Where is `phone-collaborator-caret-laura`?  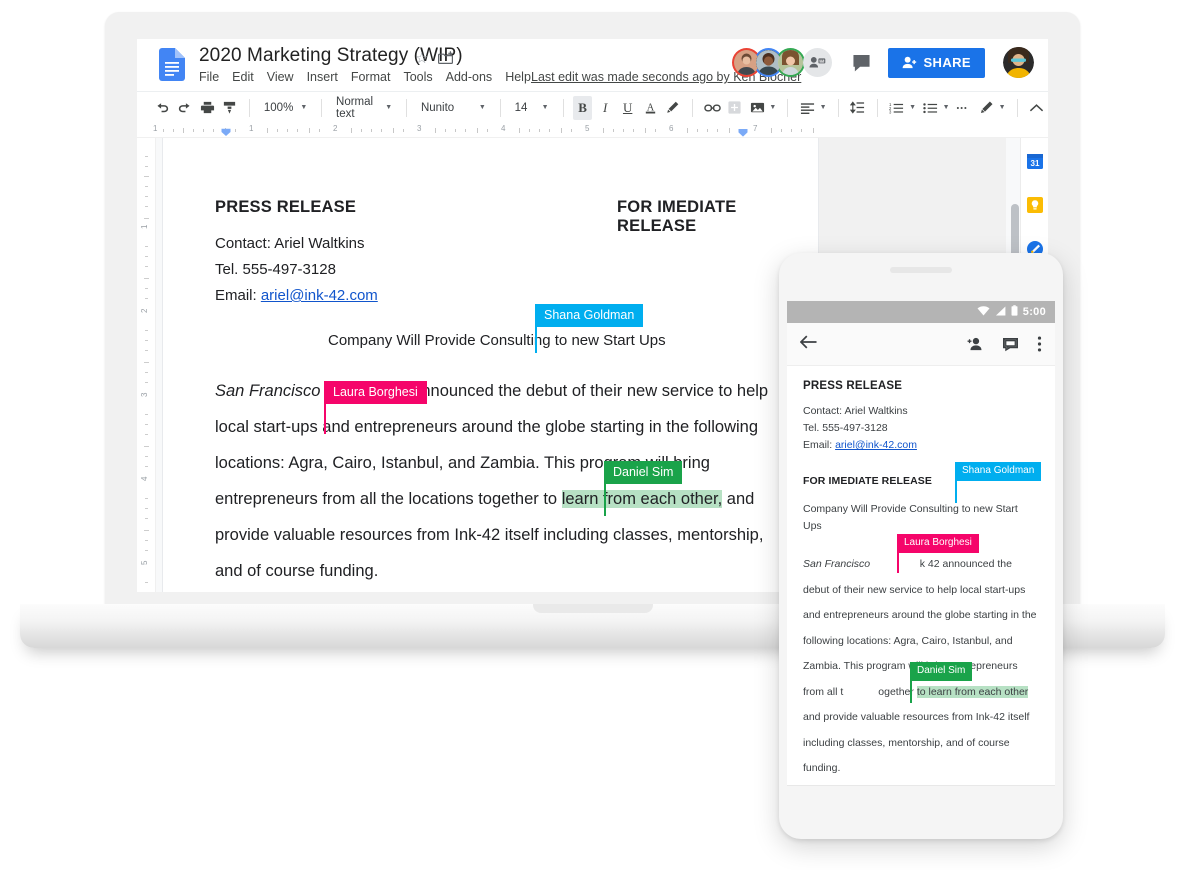 phone-collaborator-caret-laura is located at coordinates (898, 563).